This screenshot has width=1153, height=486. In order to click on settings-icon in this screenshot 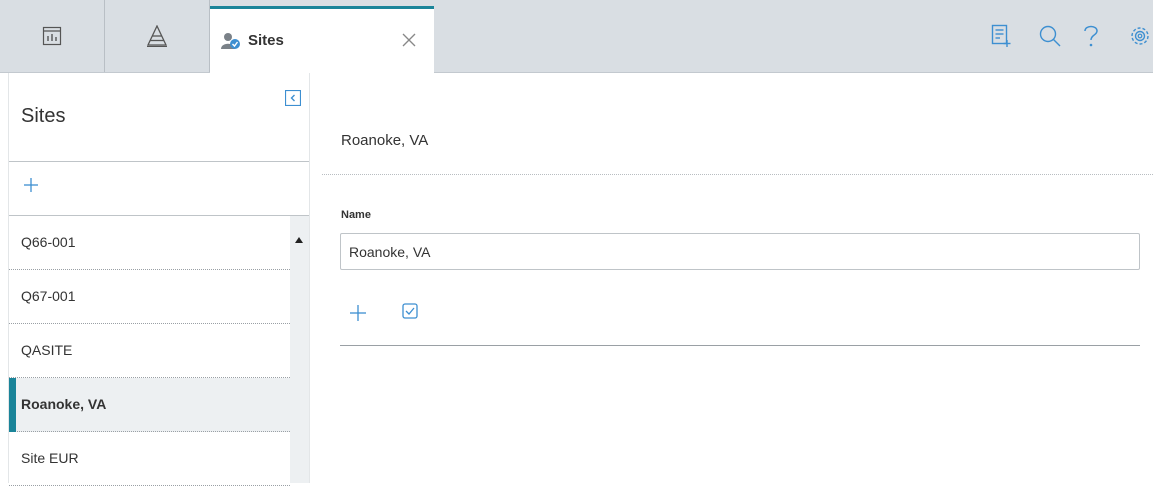, I will do `click(1140, 38)`.